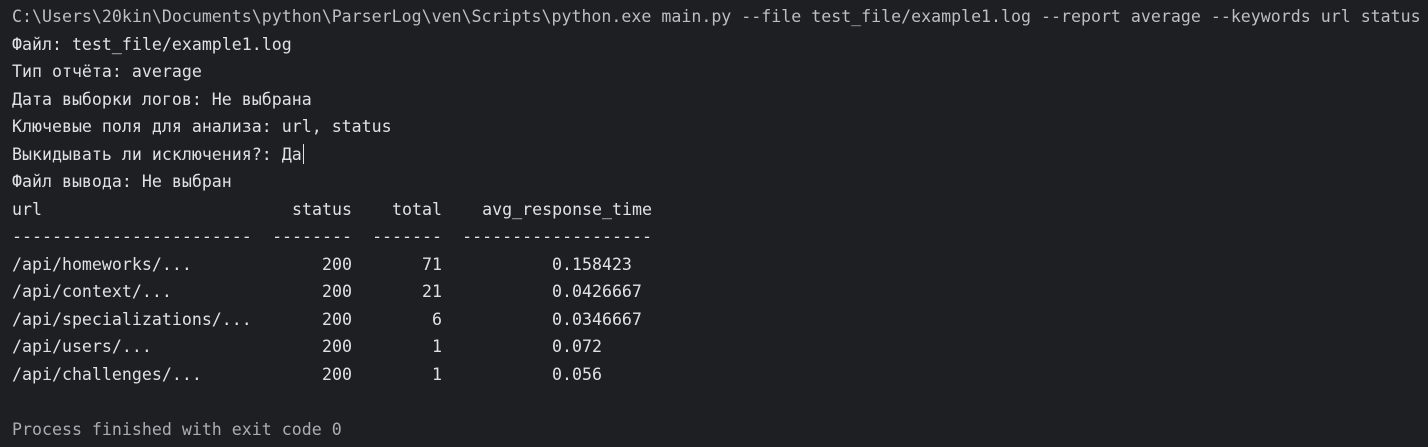 Image resolution: width=1428 pixels, height=447 pixels. I want to click on table-row: /api/homeworks/... 200 71 0.158423, so click(720, 265).